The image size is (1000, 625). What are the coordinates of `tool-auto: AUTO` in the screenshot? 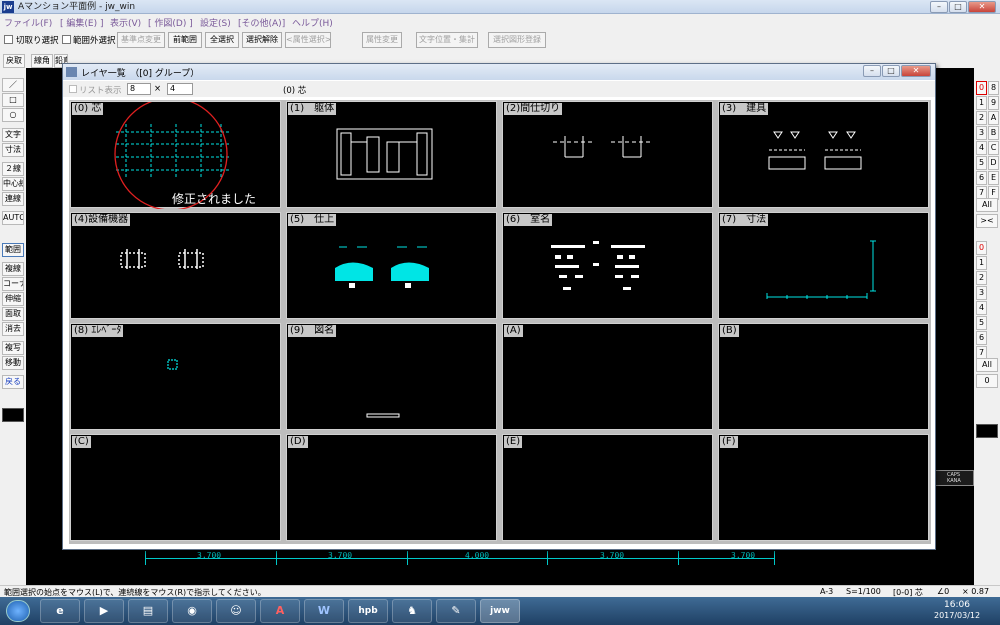 It's located at (13, 218).